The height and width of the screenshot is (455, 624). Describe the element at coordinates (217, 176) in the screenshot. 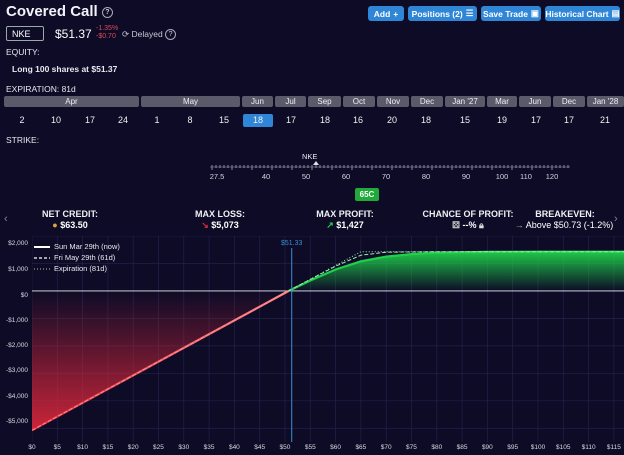

I see `strike-tick: 27.5` at that location.